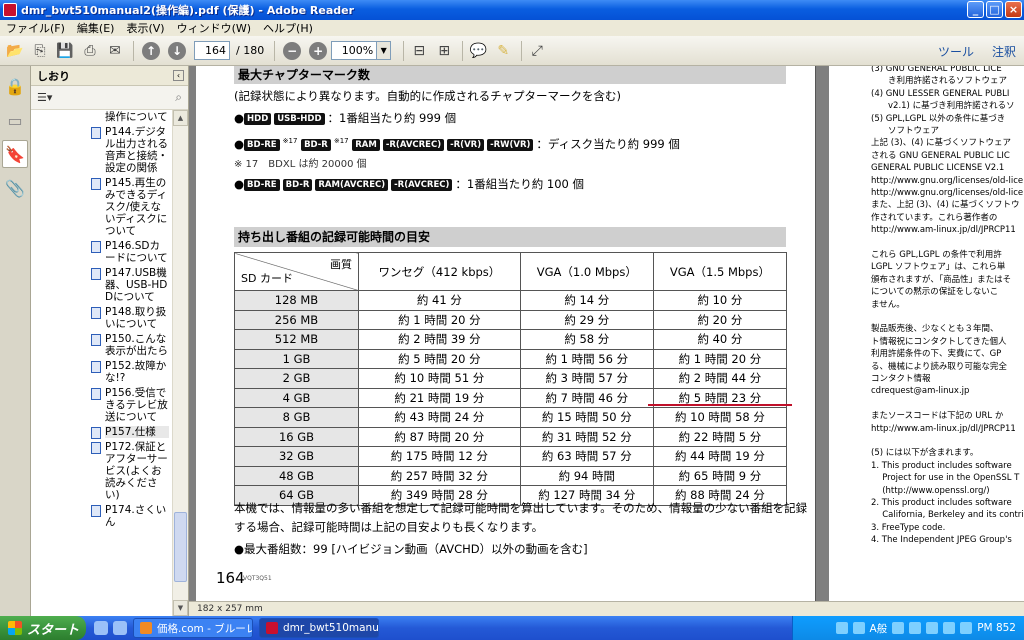 The height and width of the screenshot is (640, 1024). What do you see at coordinates (35, 28) in the screenshot?
I see `menu-file: ファイル(F)` at bounding box center [35, 28].